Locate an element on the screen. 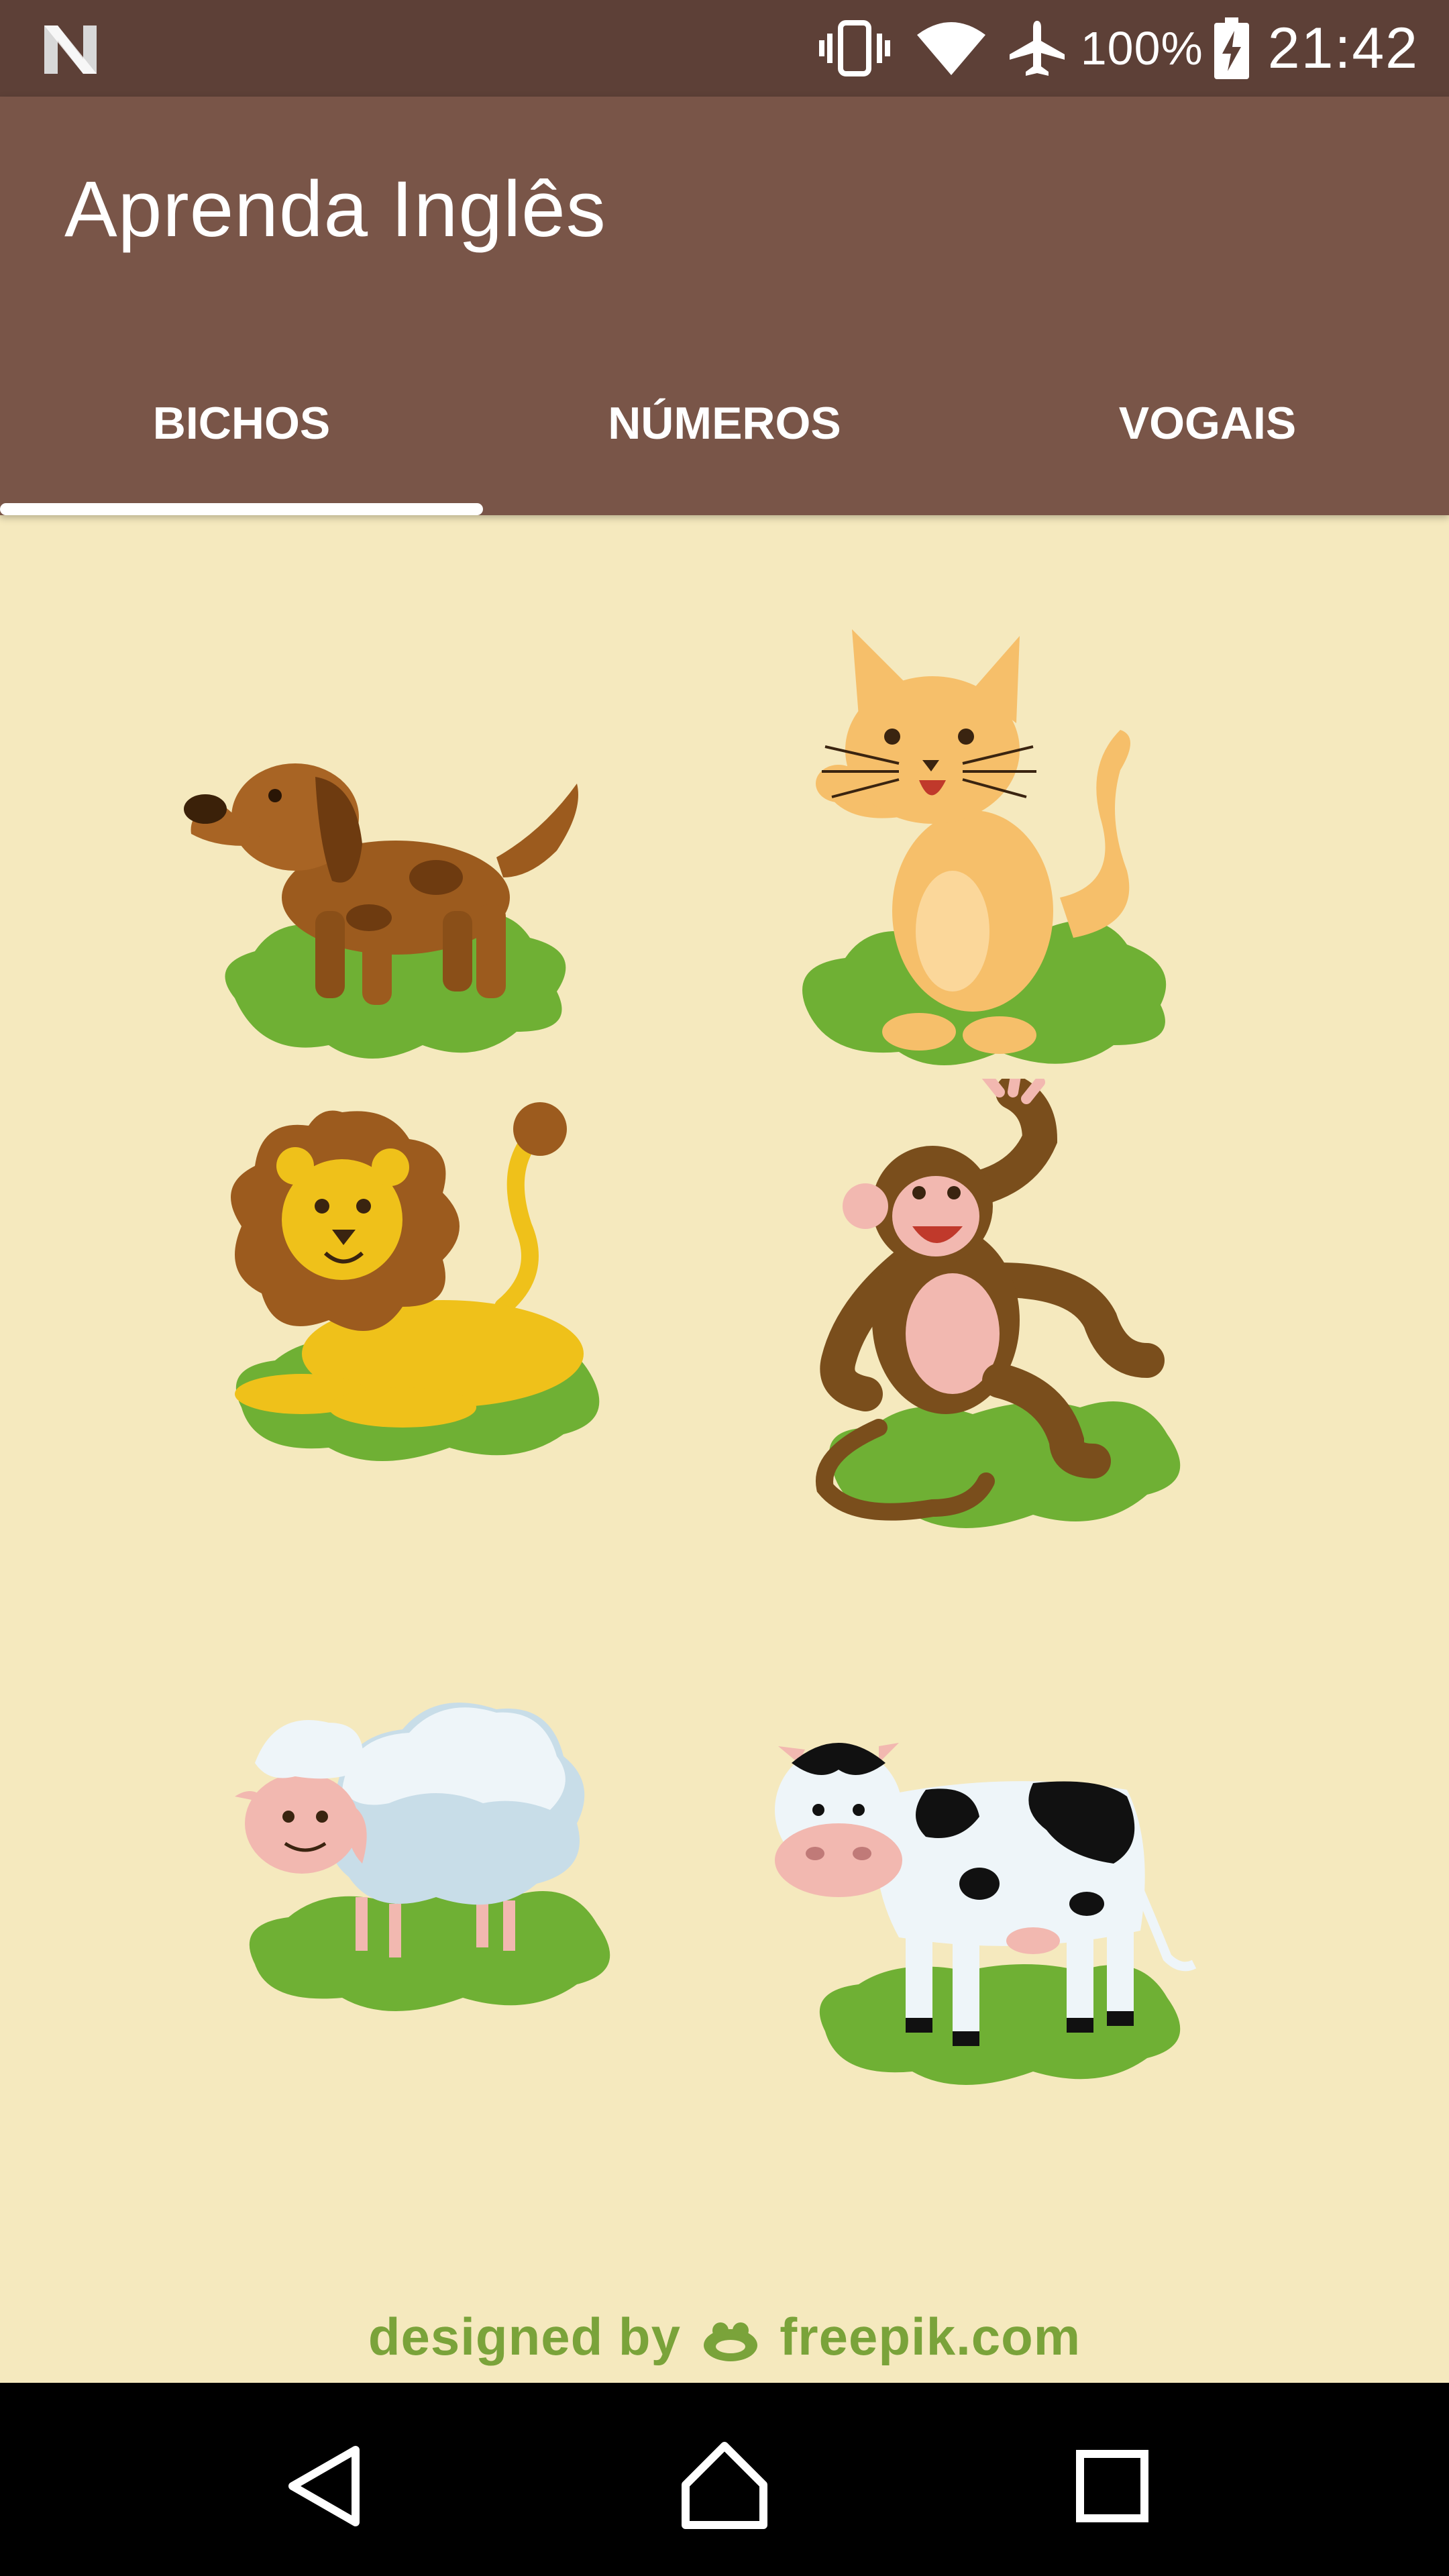  tab-bar: BICHOS NÚMEROS VOGAIS is located at coordinates (724, 433).